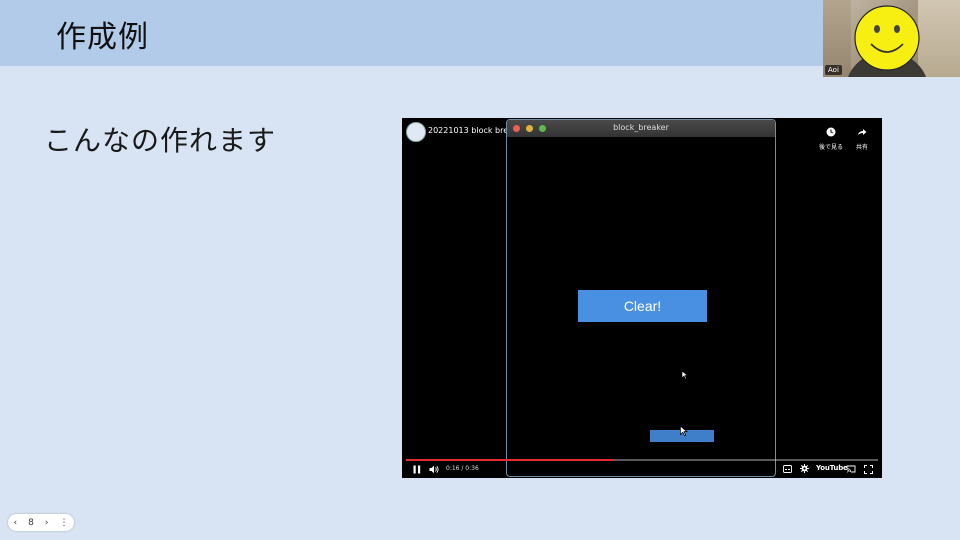  I want to click on video-progress-bar, so click(642, 460).